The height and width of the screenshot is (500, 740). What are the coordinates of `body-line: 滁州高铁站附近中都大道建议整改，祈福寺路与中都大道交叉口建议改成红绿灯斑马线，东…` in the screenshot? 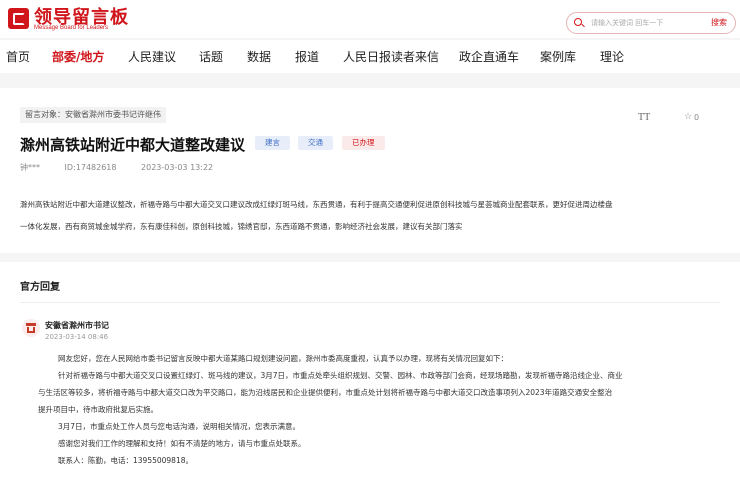 It's located at (316, 204).